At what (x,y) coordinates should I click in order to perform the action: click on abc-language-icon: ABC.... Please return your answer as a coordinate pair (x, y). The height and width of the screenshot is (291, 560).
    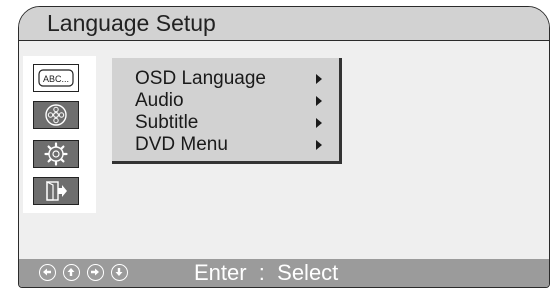
    Looking at the image, I should click on (56, 78).